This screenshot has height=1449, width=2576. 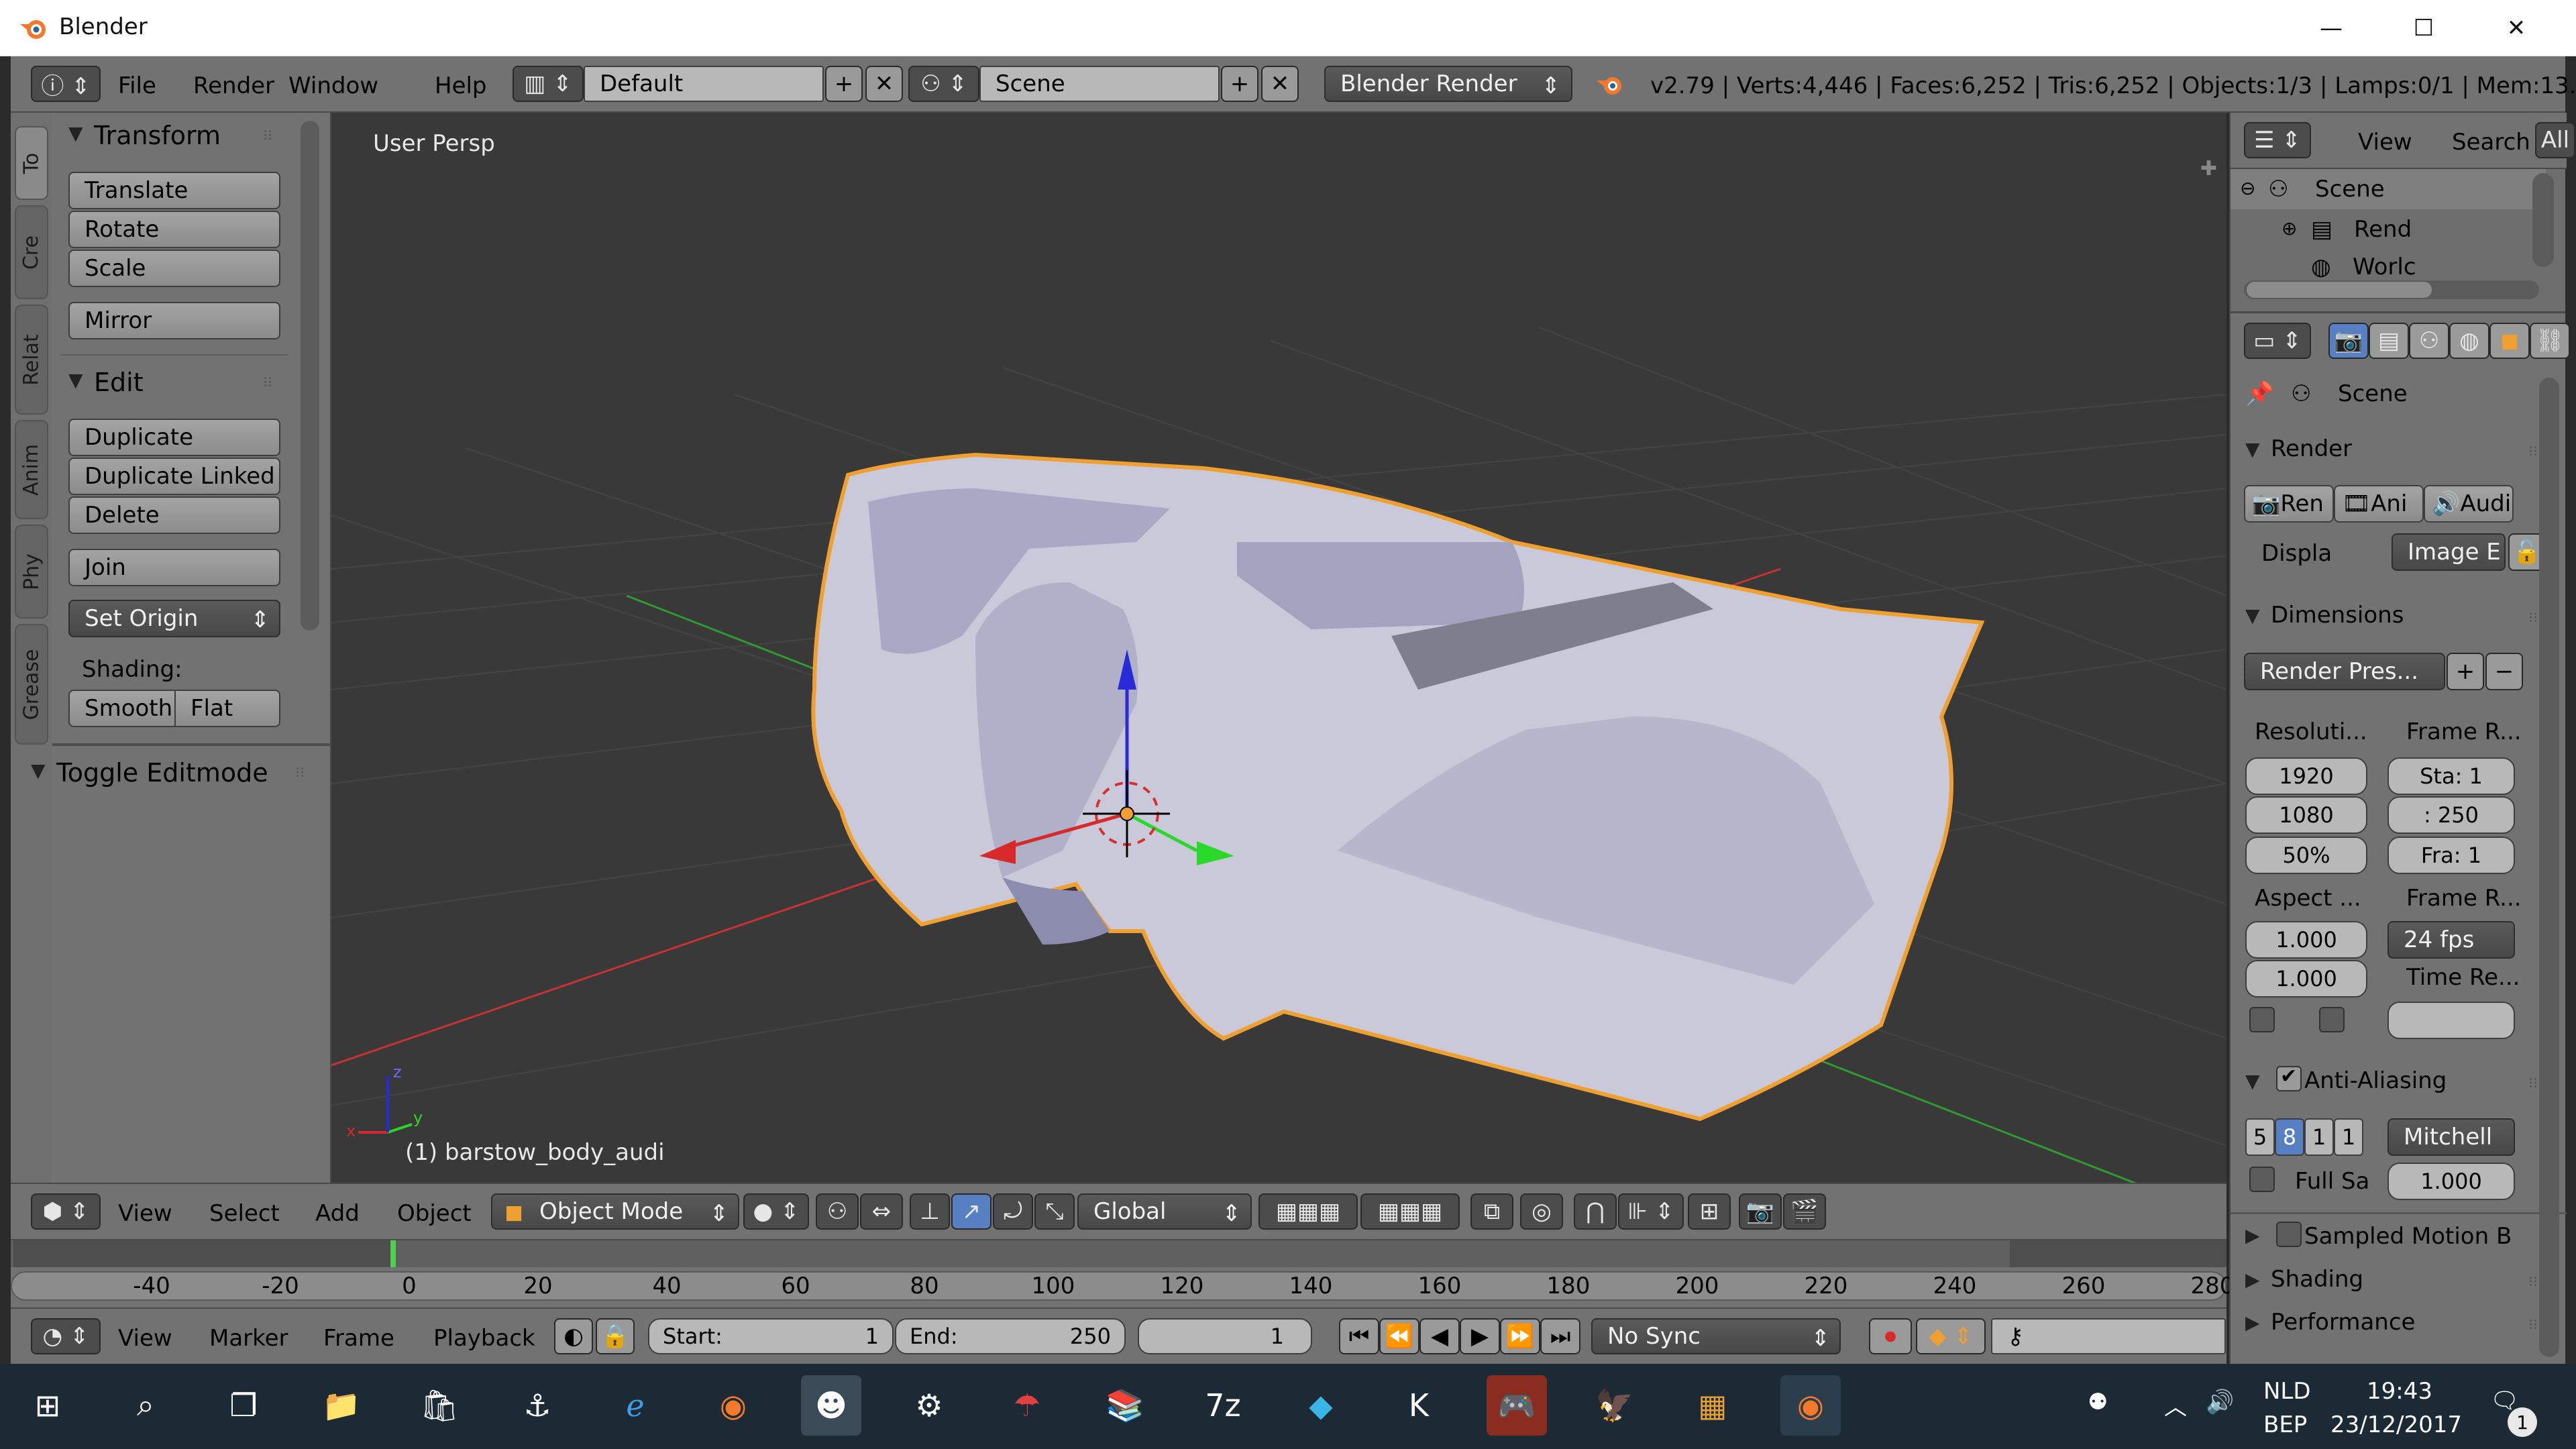 What do you see at coordinates (2220, 1402) in the screenshot?
I see `volume-icon: 🔊` at bounding box center [2220, 1402].